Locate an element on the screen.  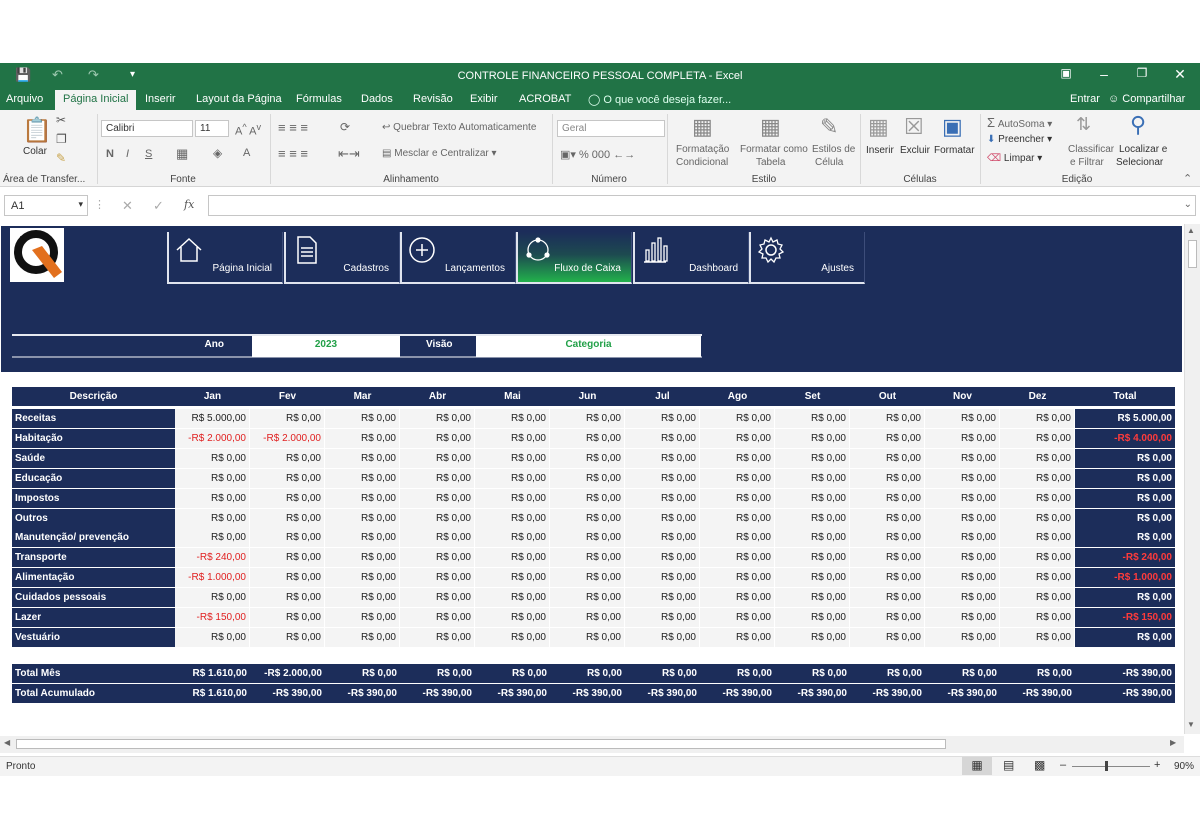
formula-input: ⌄ is located at coordinates (702, 205).